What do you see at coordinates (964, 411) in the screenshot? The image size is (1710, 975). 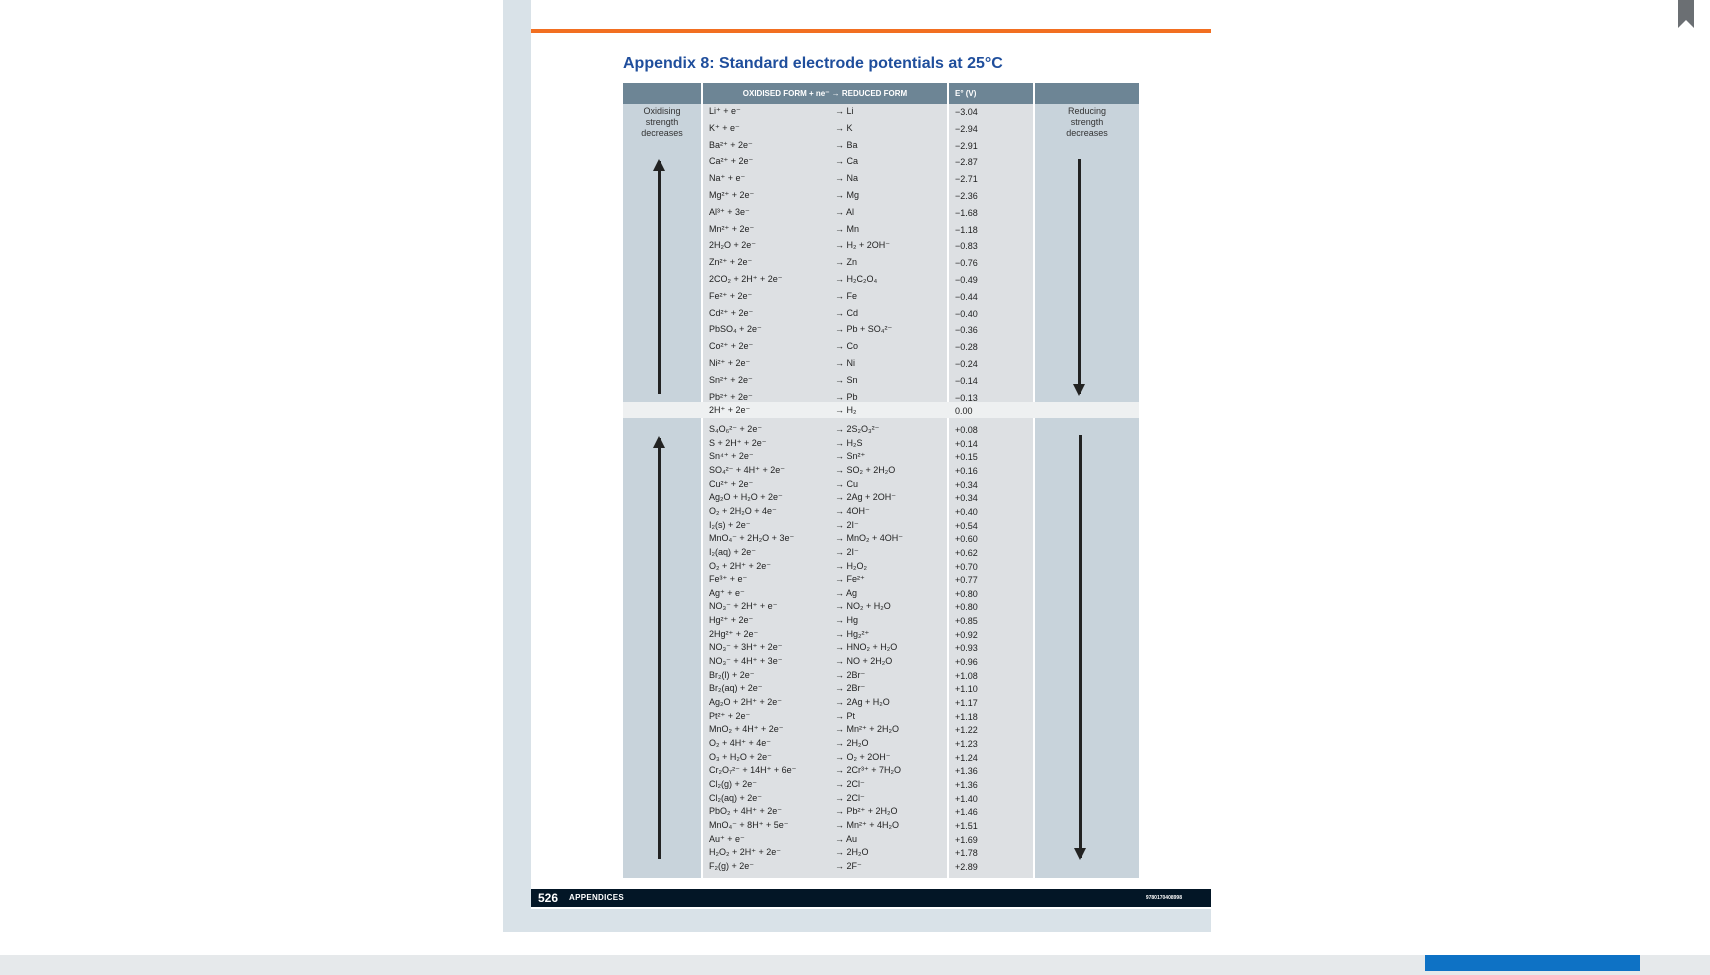 I see `potential-cell: 0.00` at bounding box center [964, 411].